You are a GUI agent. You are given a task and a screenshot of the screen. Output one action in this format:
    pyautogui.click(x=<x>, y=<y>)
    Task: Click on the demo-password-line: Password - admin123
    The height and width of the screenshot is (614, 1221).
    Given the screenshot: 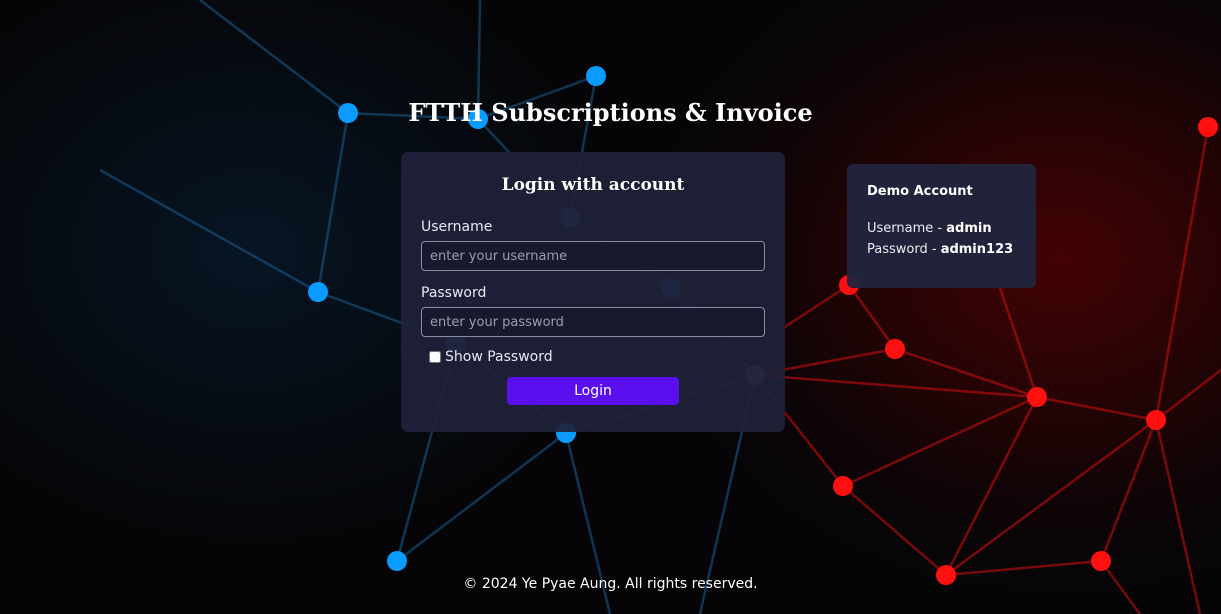 What is the action you would take?
    pyautogui.click(x=951, y=249)
    